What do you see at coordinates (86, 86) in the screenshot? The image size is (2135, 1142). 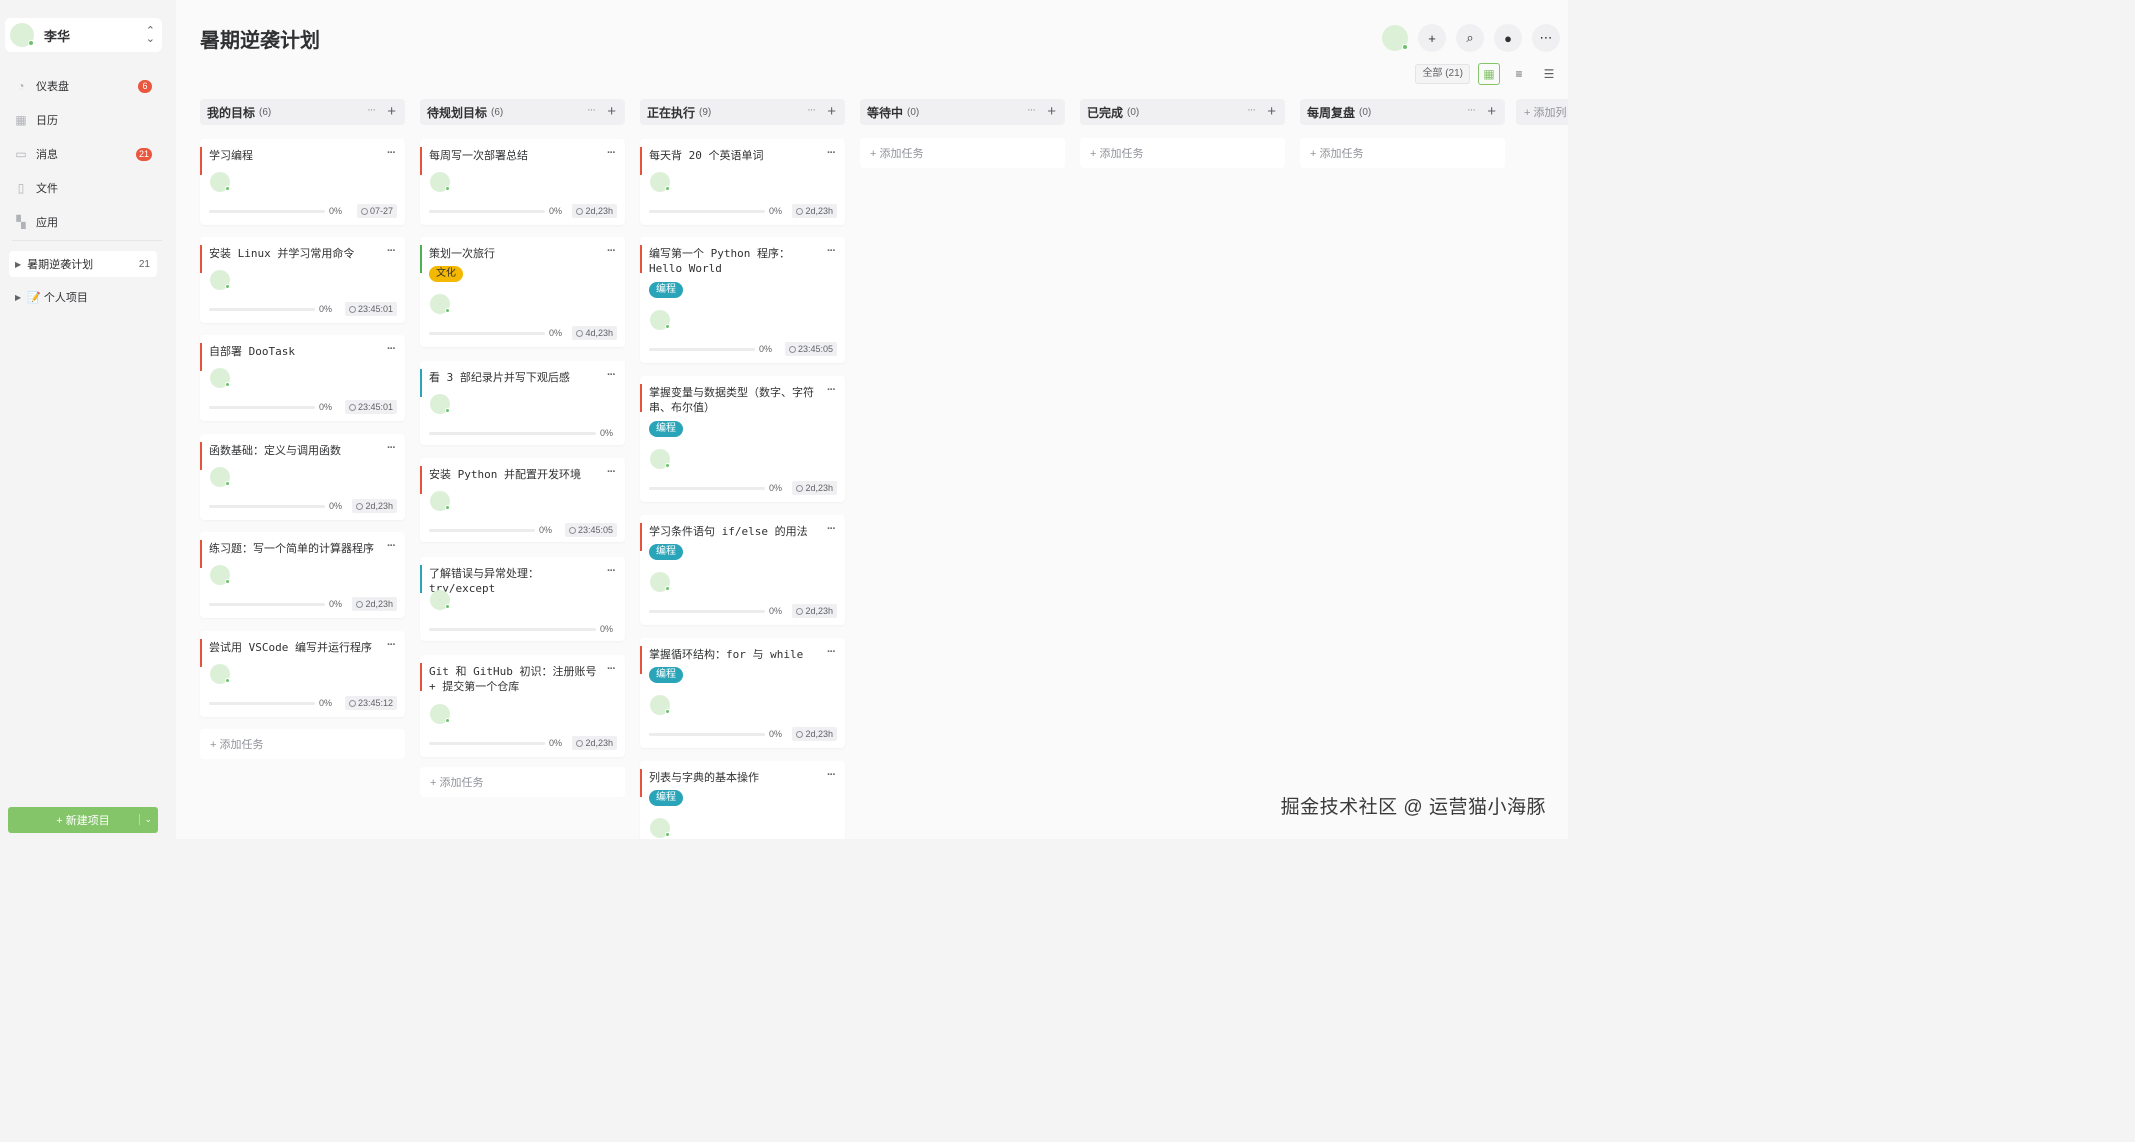 I see `nav-item-dashboard: ◔ 仪表盘 6` at bounding box center [86, 86].